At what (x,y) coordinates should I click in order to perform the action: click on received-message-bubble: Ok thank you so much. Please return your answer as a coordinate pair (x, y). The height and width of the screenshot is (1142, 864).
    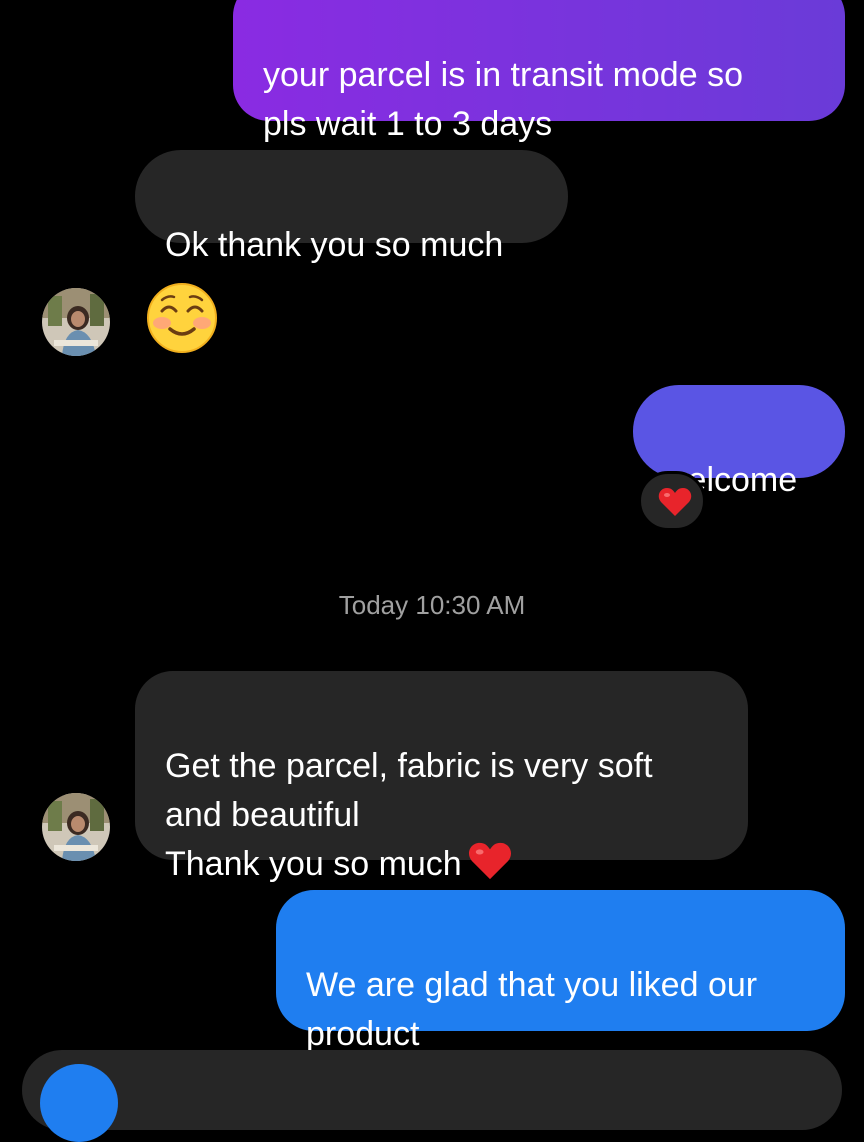
    Looking at the image, I should click on (351, 207).